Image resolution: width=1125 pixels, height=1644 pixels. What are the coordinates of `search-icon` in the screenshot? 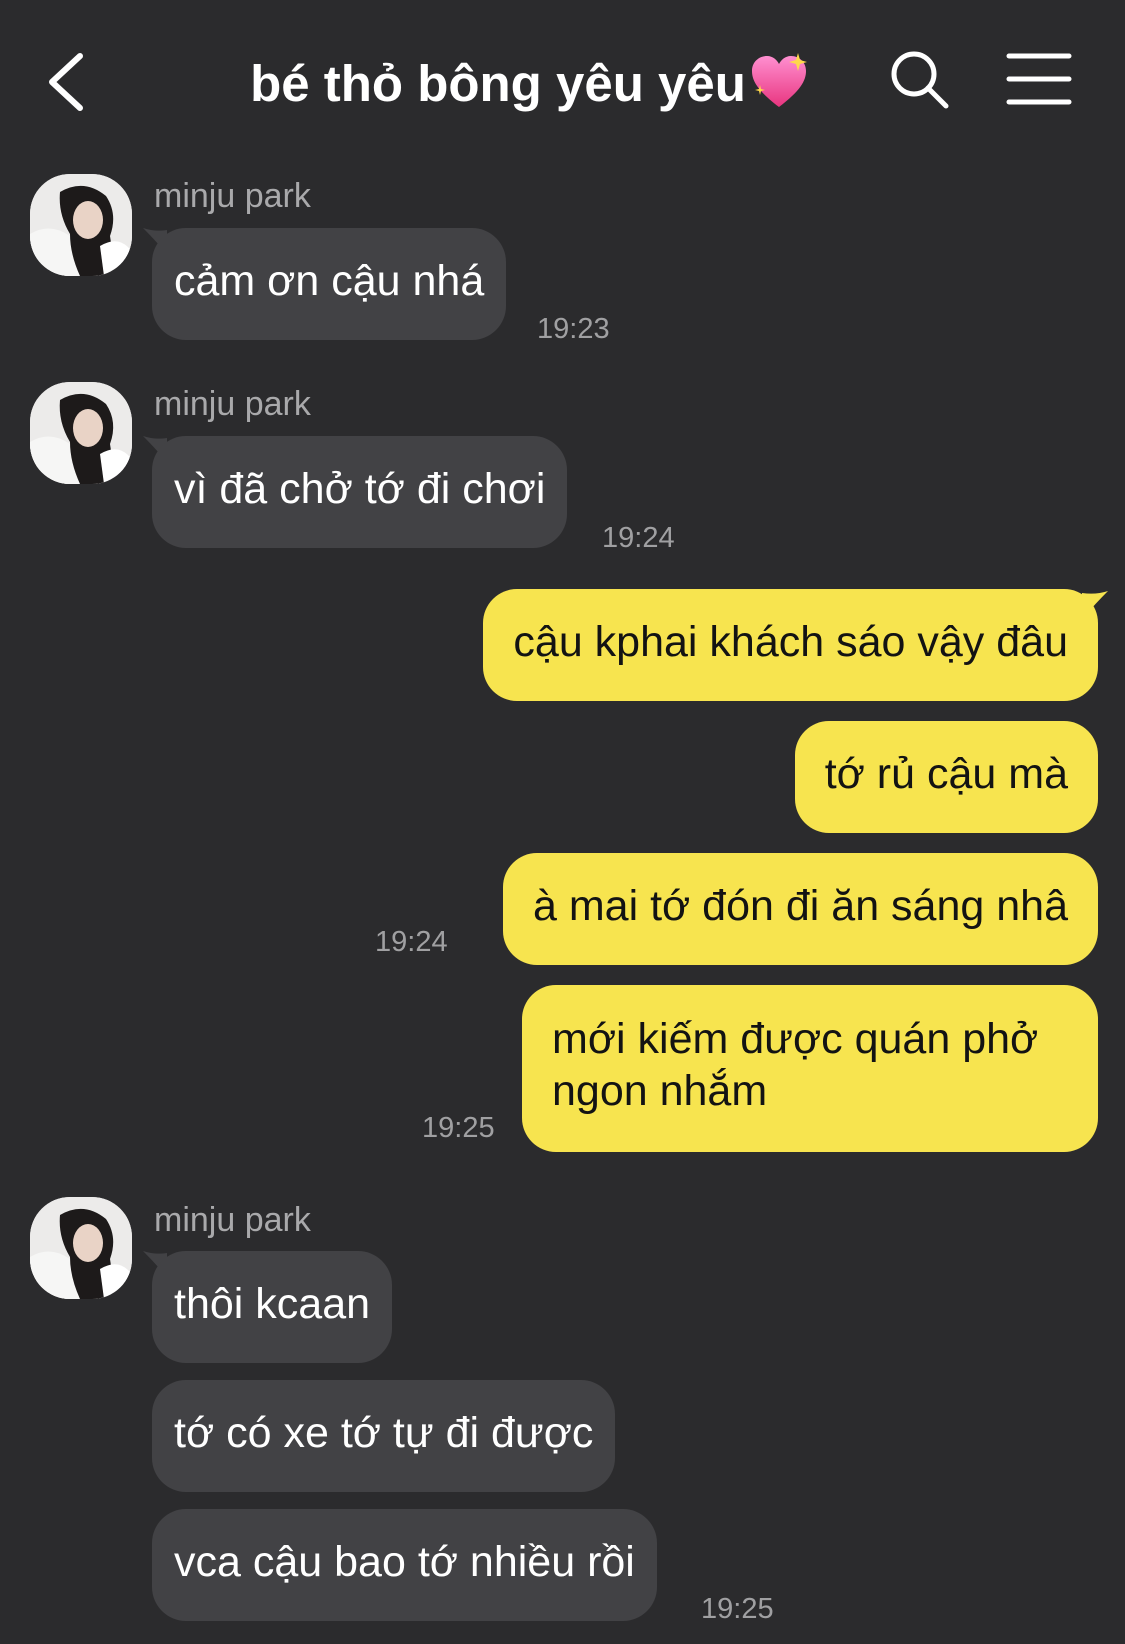 It's located at (920, 80).